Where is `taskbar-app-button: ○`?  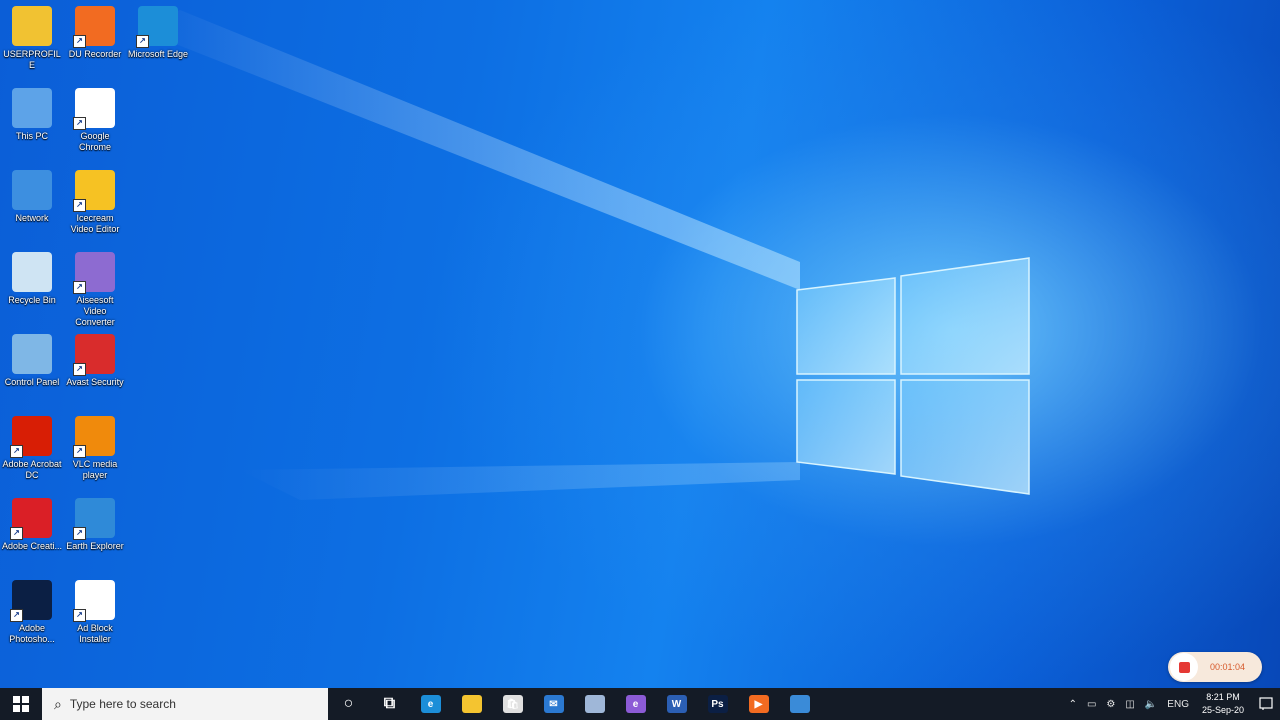 taskbar-app-button: ○ is located at coordinates (348, 704).